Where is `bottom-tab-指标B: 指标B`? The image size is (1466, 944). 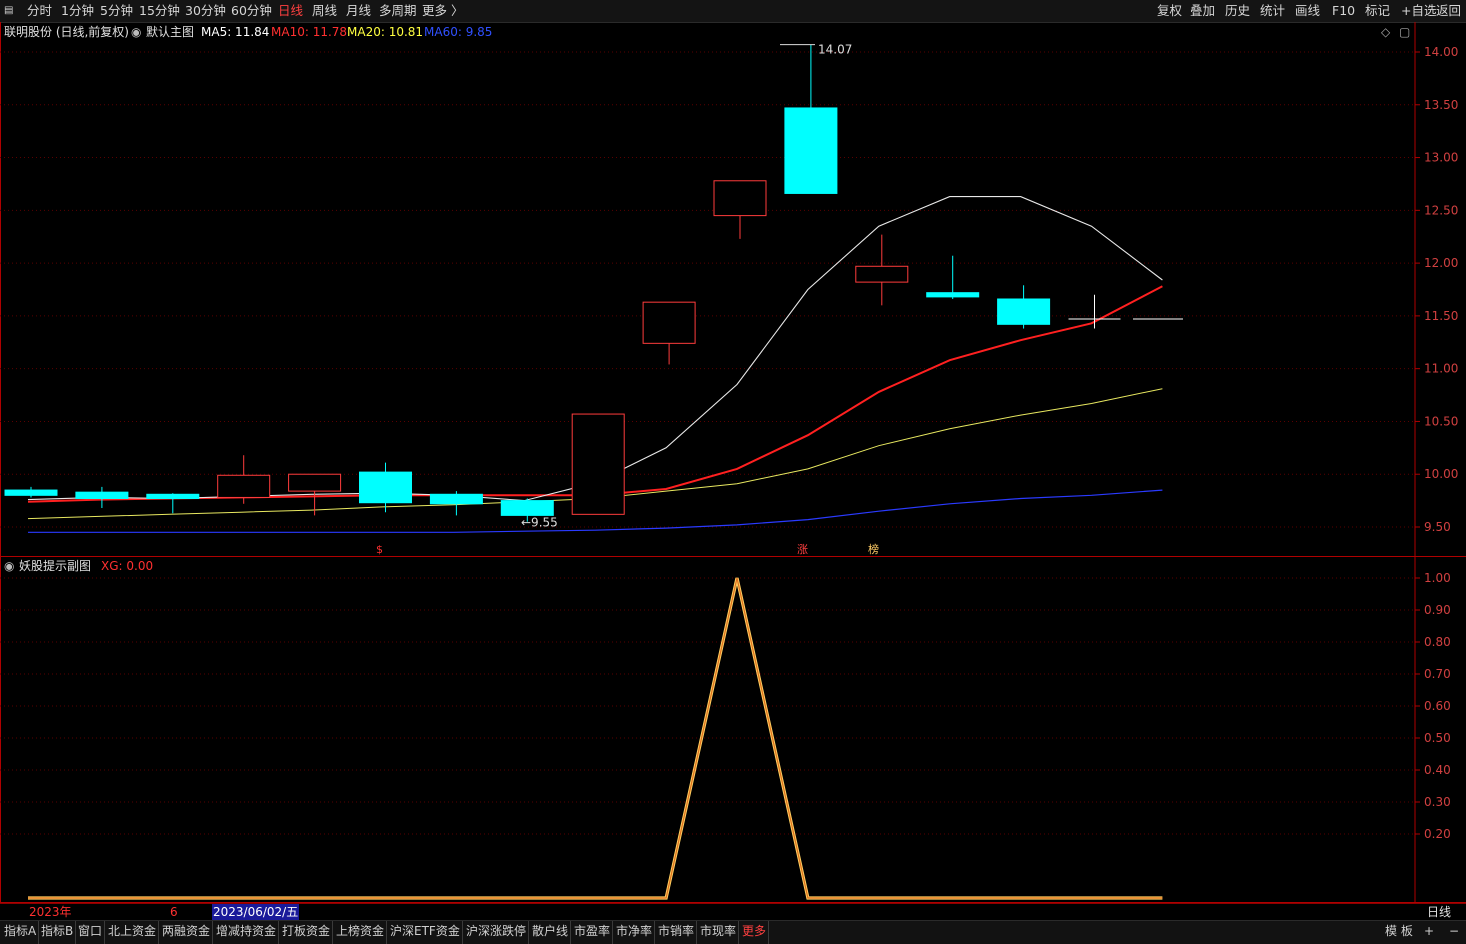 bottom-tab-指标B: 指标B is located at coordinates (58, 932).